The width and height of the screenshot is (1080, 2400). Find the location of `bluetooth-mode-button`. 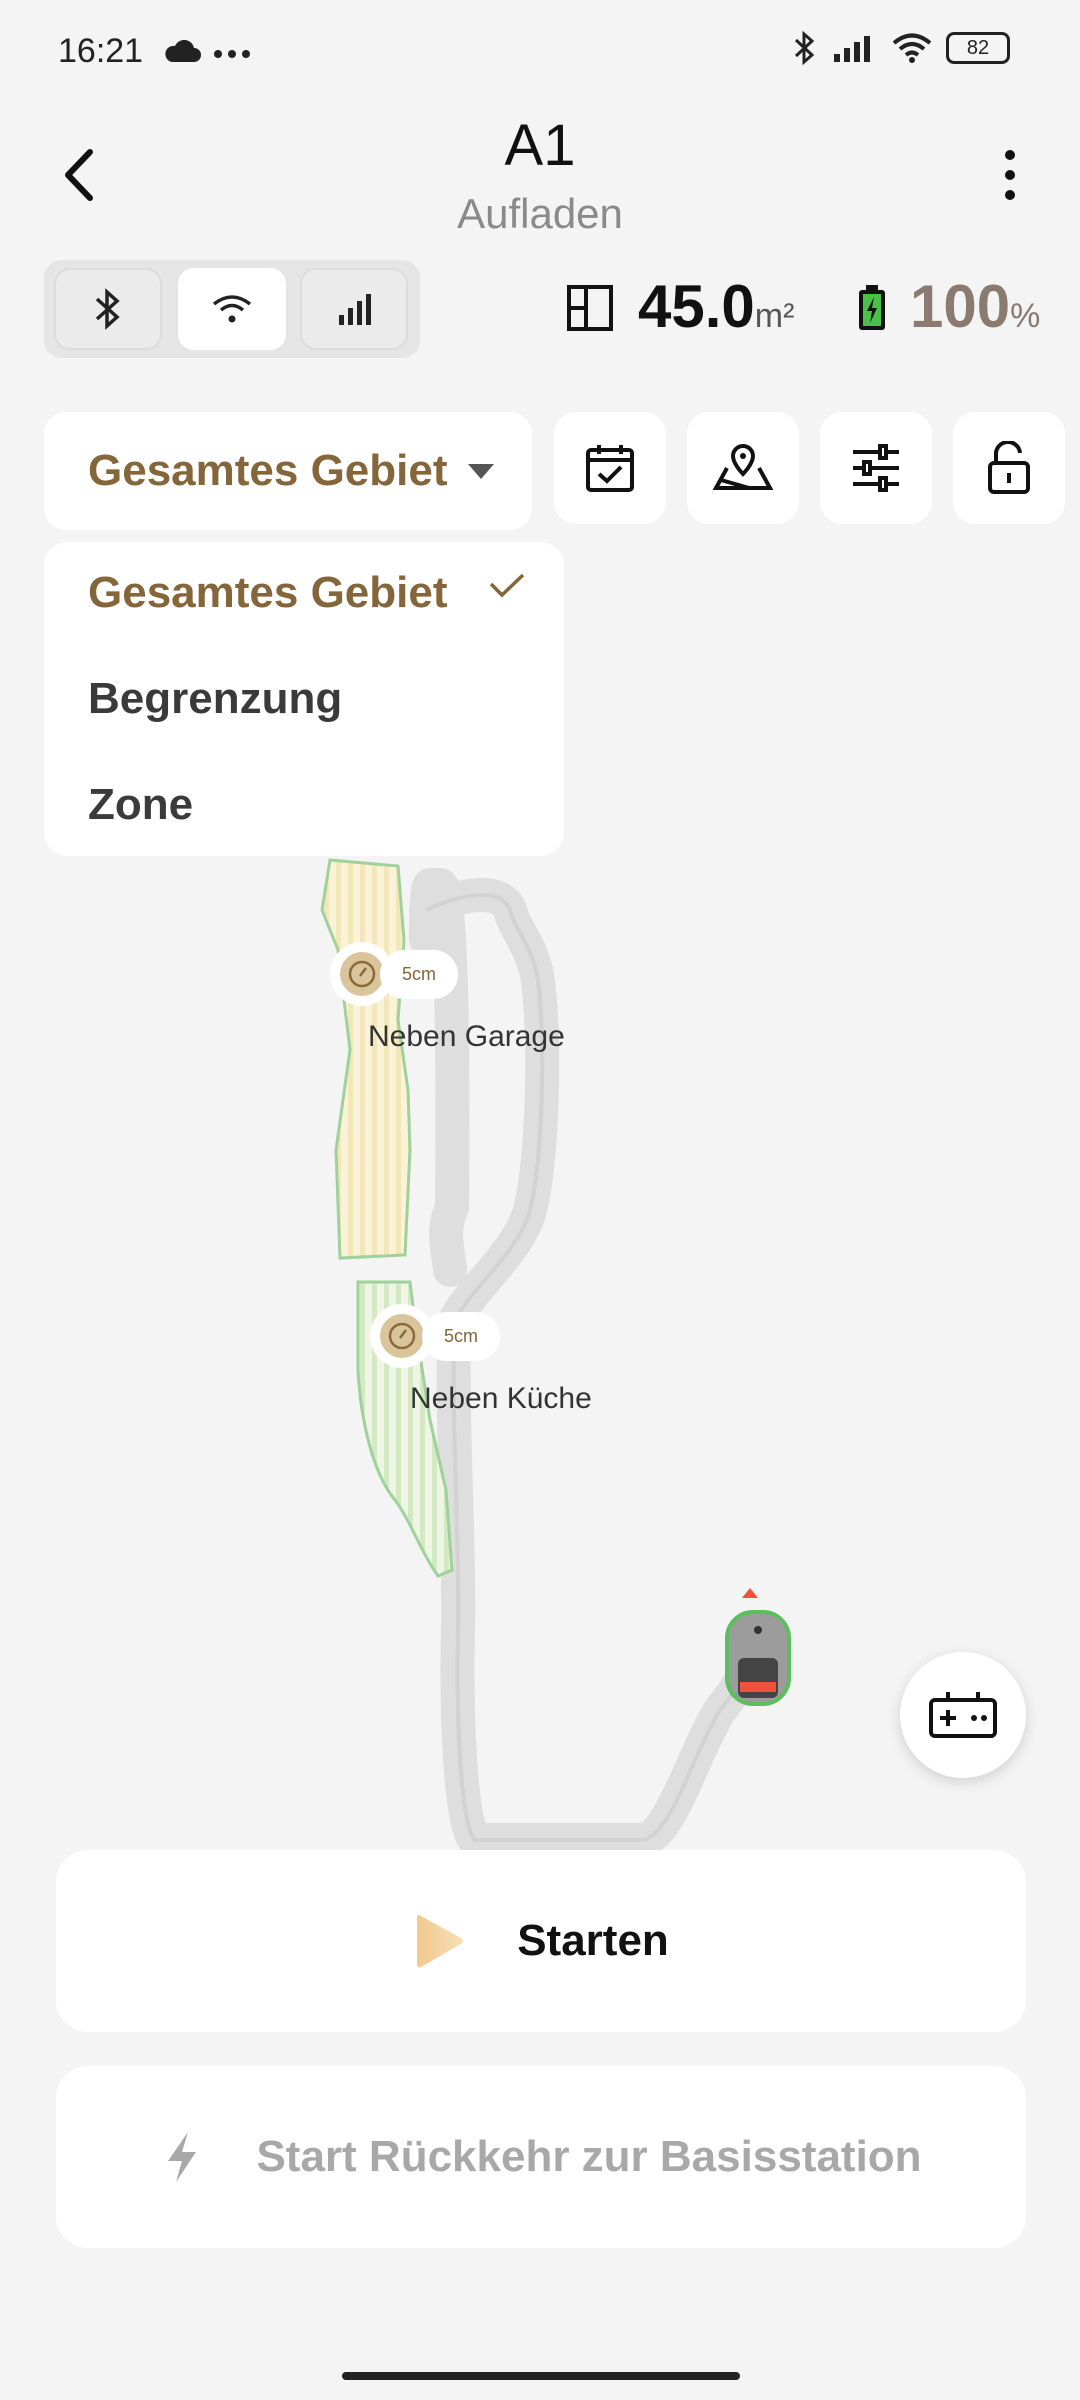

bluetooth-mode-button is located at coordinates (108, 309).